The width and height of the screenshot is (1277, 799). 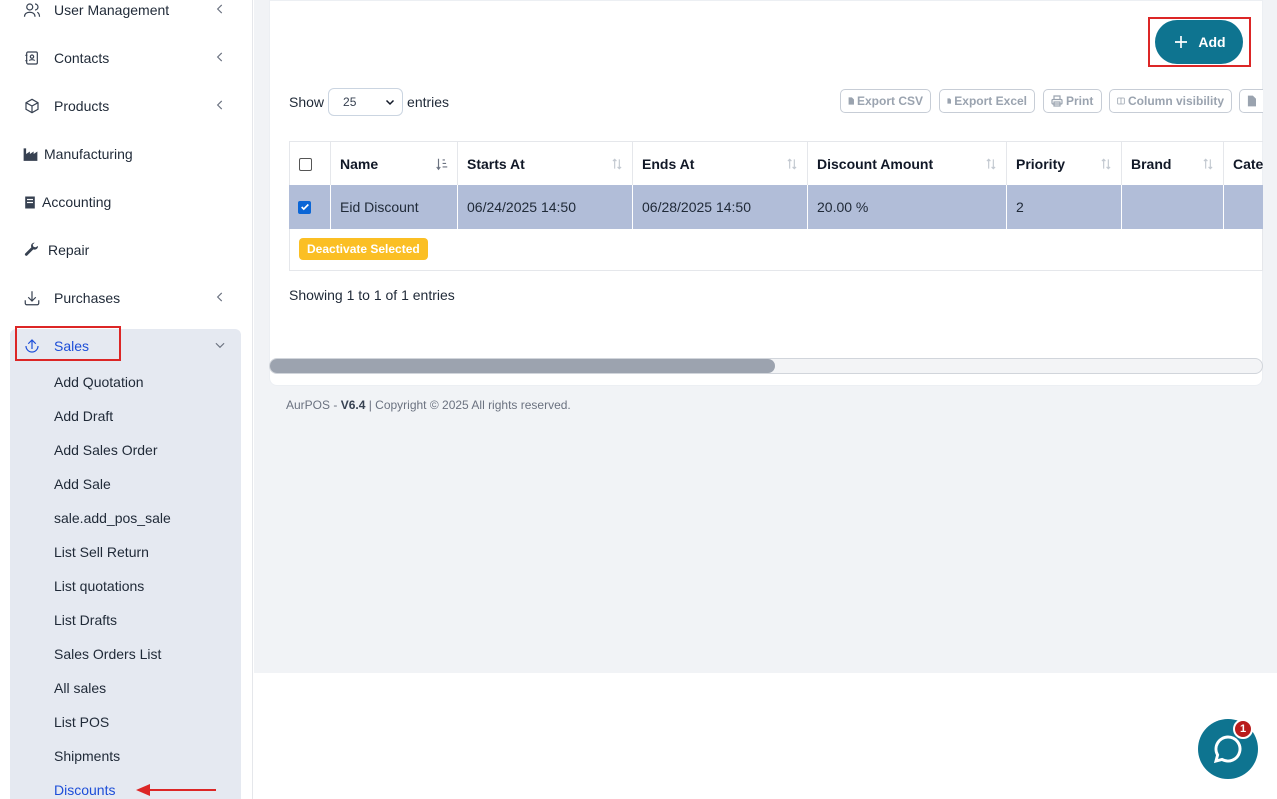 What do you see at coordinates (851, 101) in the screenshot?
I see `file-icon` at bounding box center [851, 101].